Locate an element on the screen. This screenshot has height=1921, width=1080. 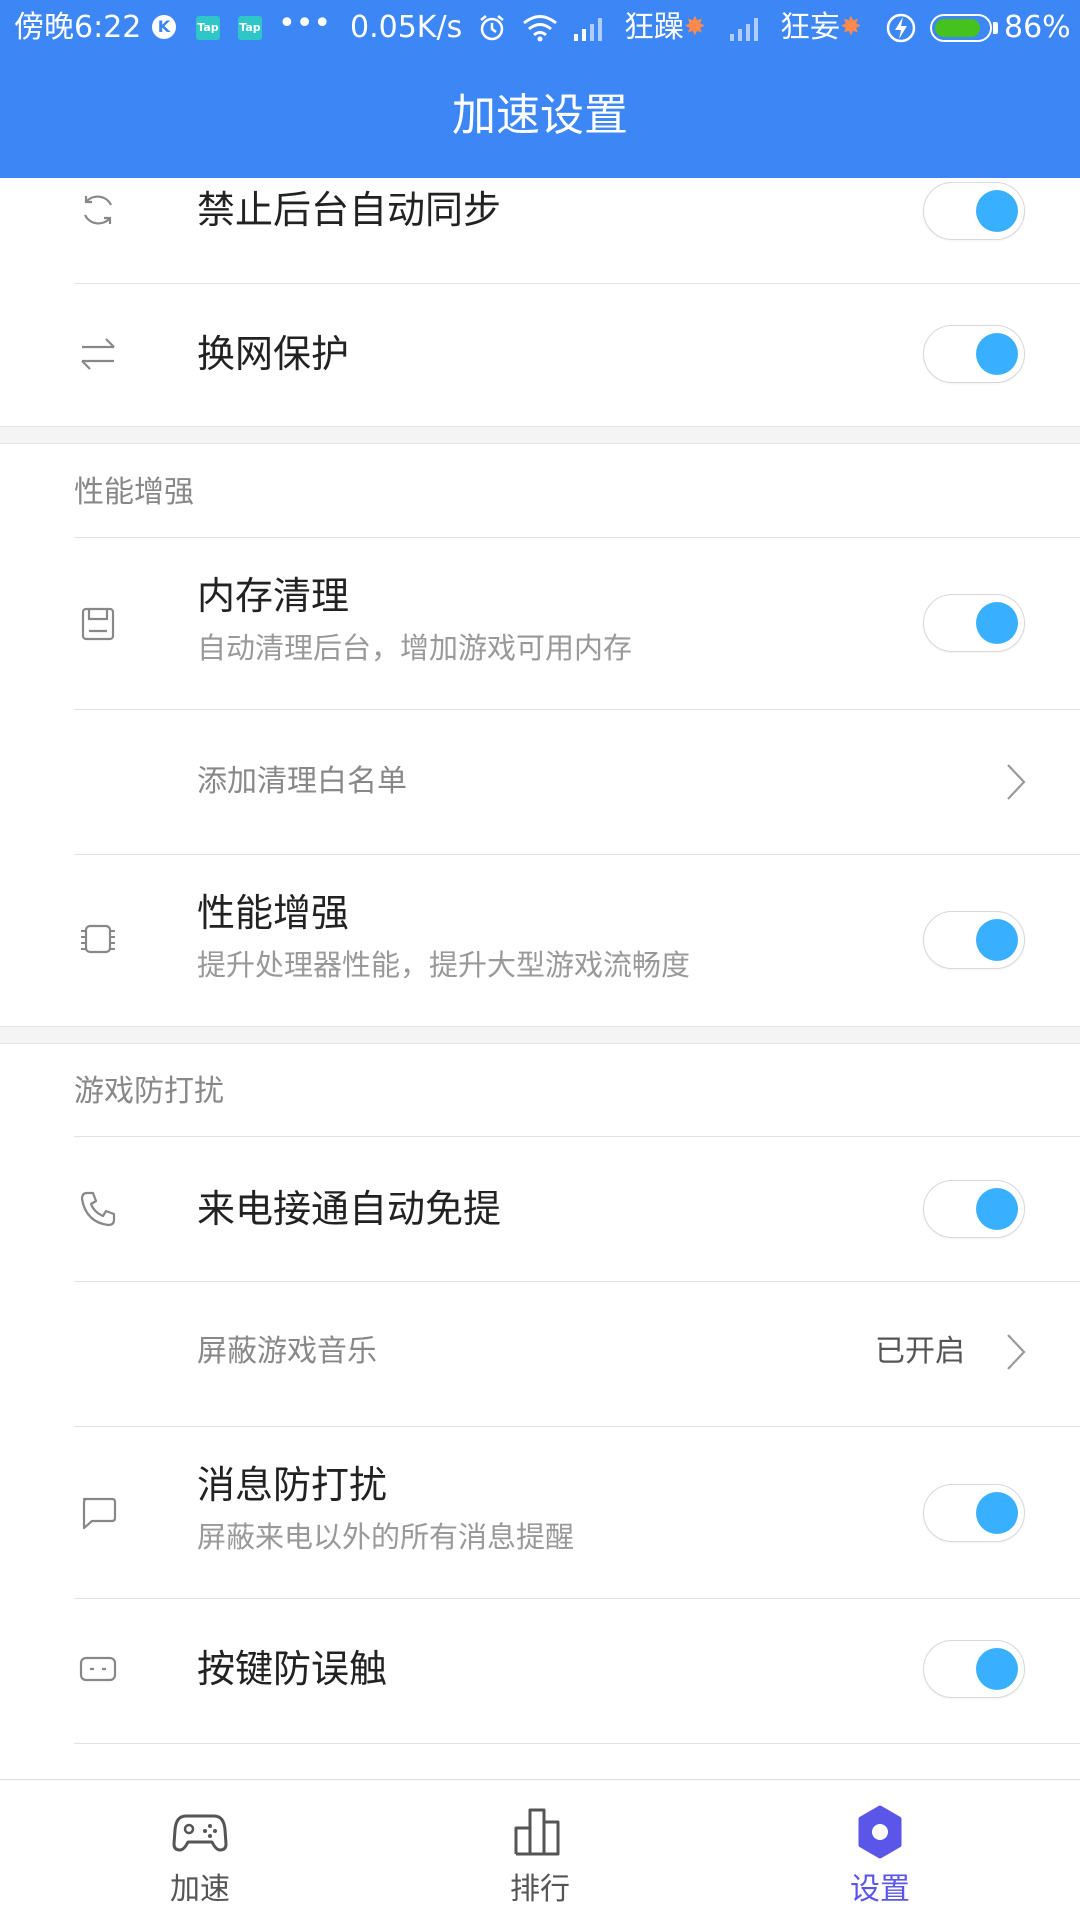
page-title: 加速设置 is located at coordinates (540, 115).